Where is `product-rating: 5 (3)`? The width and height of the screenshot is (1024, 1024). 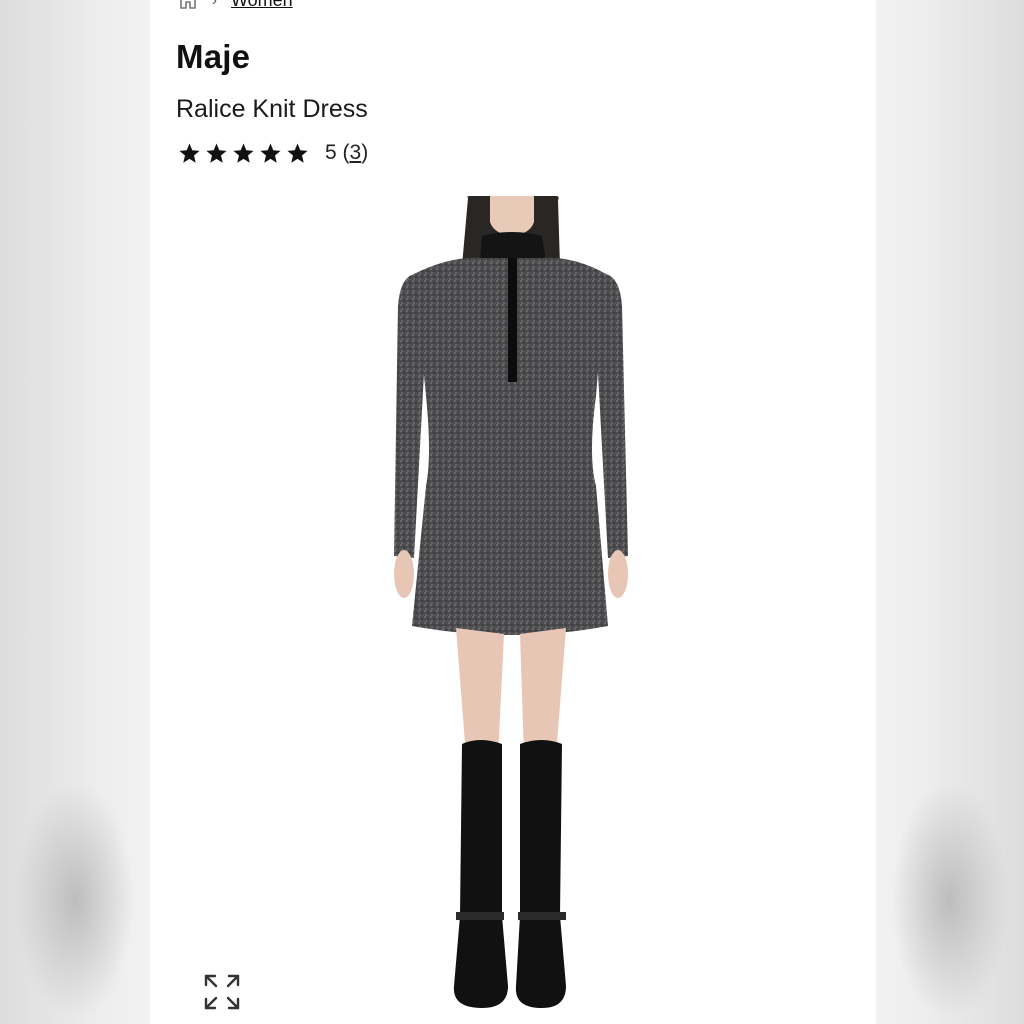 product-rating: 5 (3) is located at coordinates (273, 153).